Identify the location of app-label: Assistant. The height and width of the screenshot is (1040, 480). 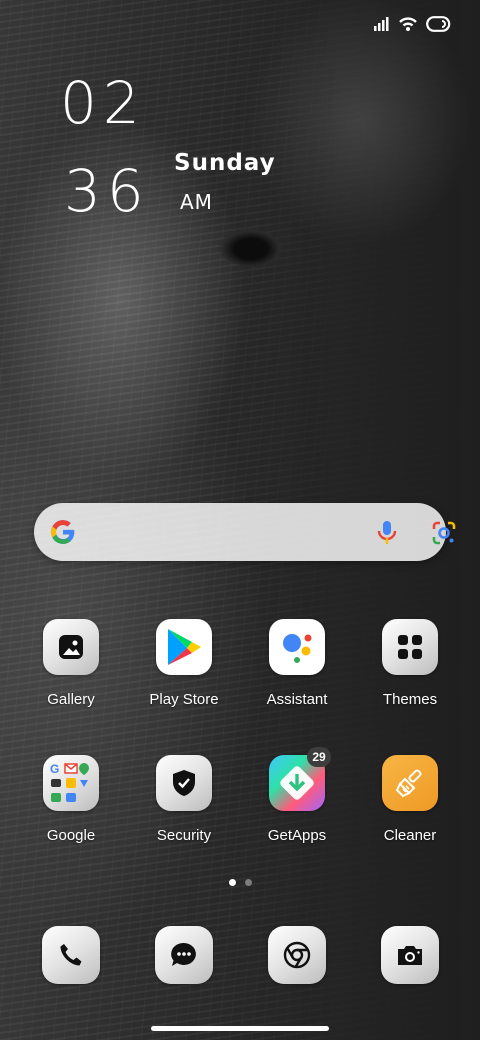
(297, 699).